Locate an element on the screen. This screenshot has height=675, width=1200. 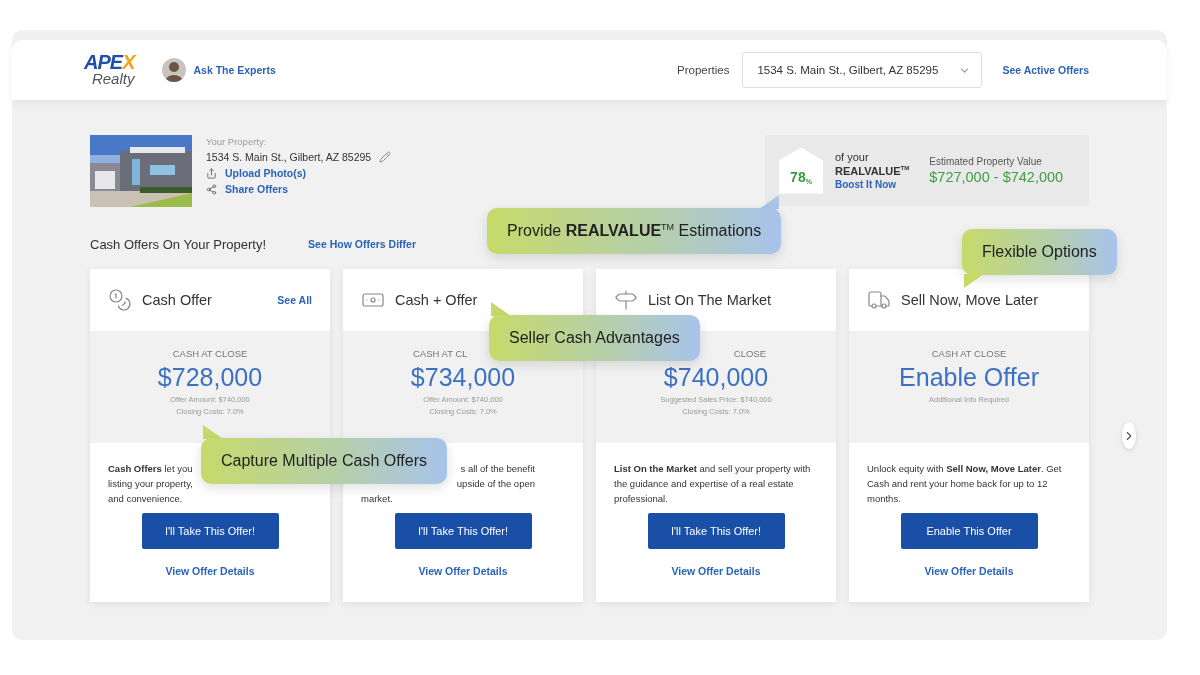
experts-link: Ask The Experts is located at coordinates (234, 70).